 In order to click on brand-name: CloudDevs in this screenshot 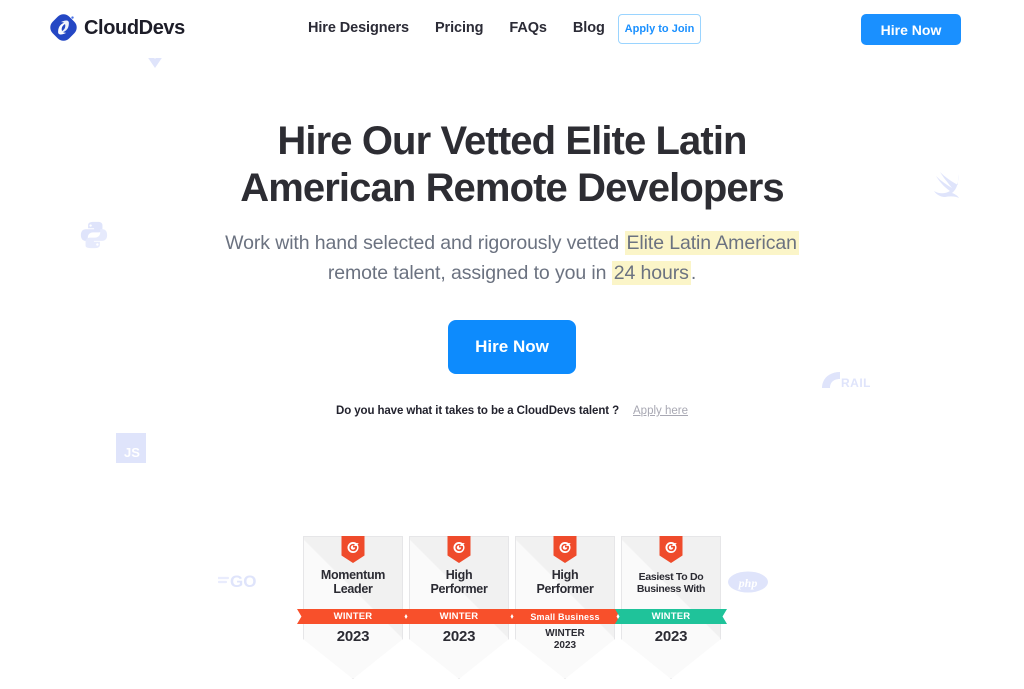, I will do `click(134, 27)`.